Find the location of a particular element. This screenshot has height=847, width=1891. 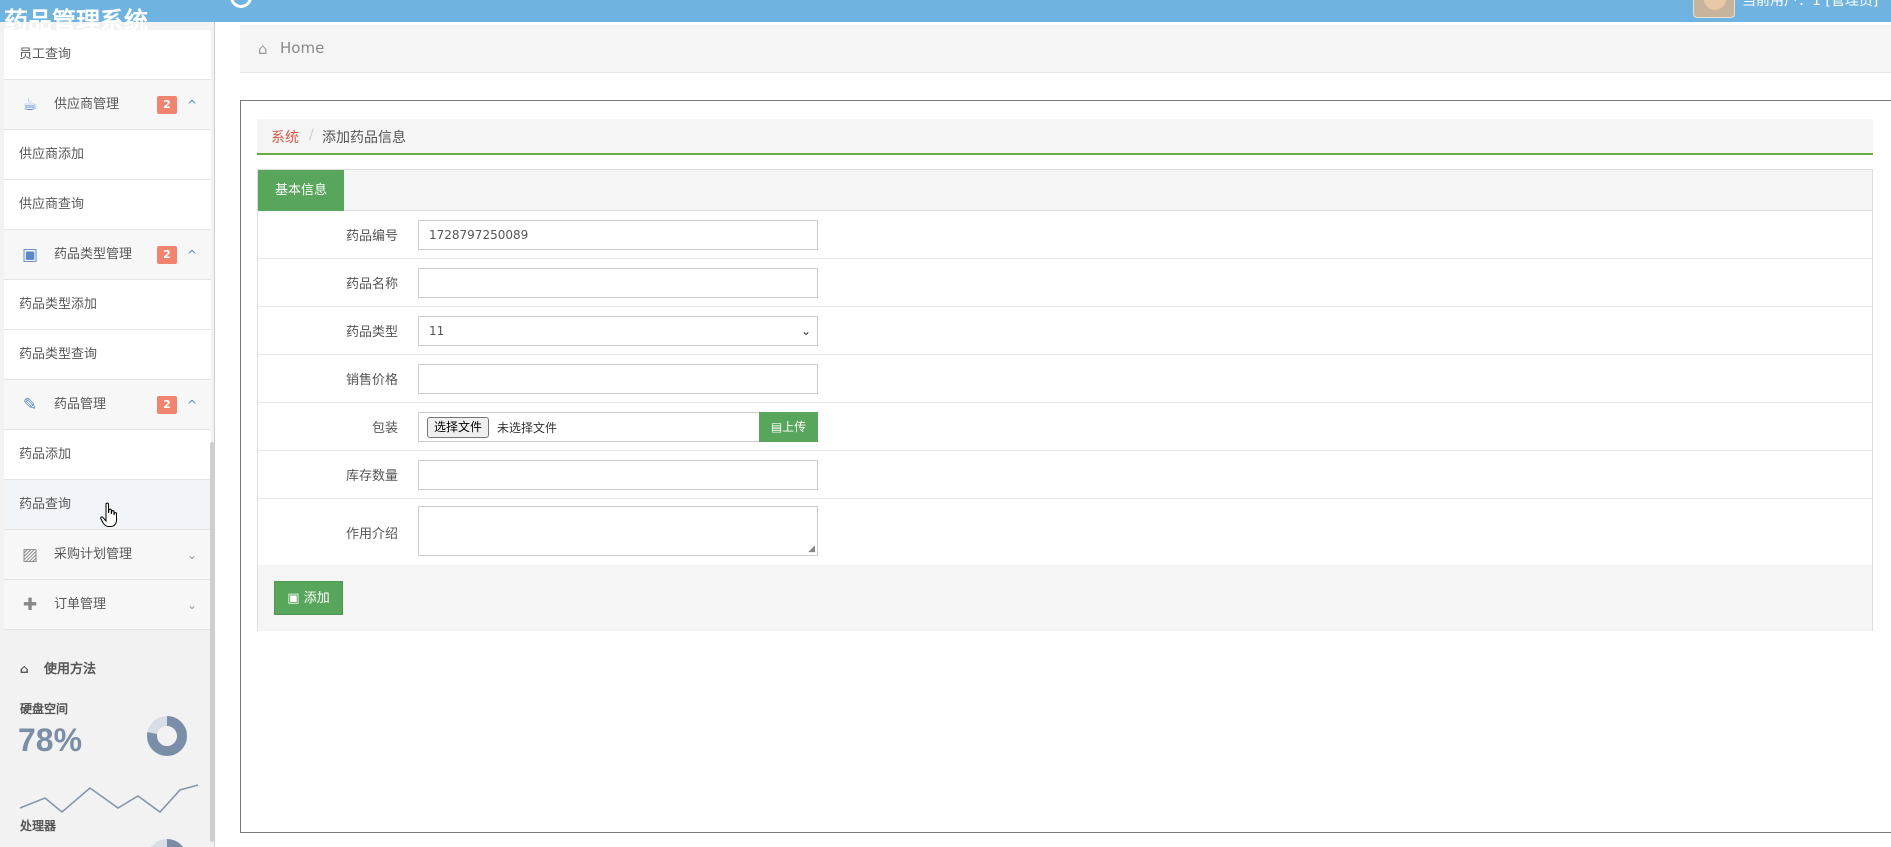

upload-label: 上传 is located at coordinates (794, 427).